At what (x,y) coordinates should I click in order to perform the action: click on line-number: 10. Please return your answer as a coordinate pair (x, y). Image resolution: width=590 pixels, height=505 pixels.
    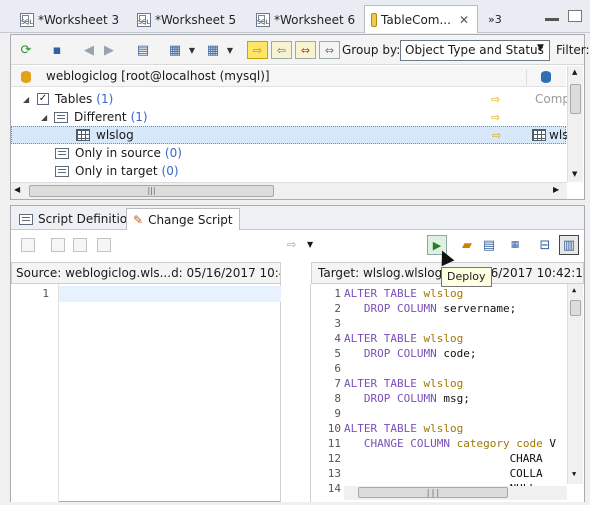
    Looking at the image, I should click on (334, 428).